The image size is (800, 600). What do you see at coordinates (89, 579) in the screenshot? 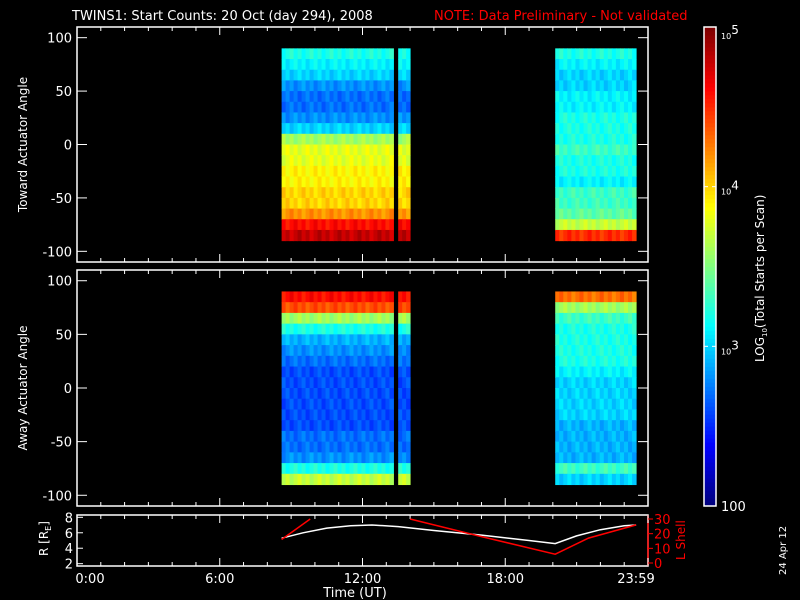
I see `x-tick-label: 0:00` at bounding box center [89, 579].